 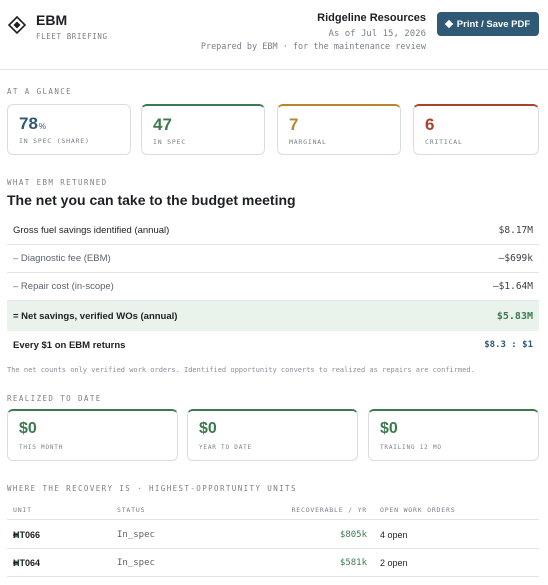 What do you see at coordinates (41, 447) in the screenshot?
I see `realized-label: THIS MONTH` at bounding box center [41, 447].